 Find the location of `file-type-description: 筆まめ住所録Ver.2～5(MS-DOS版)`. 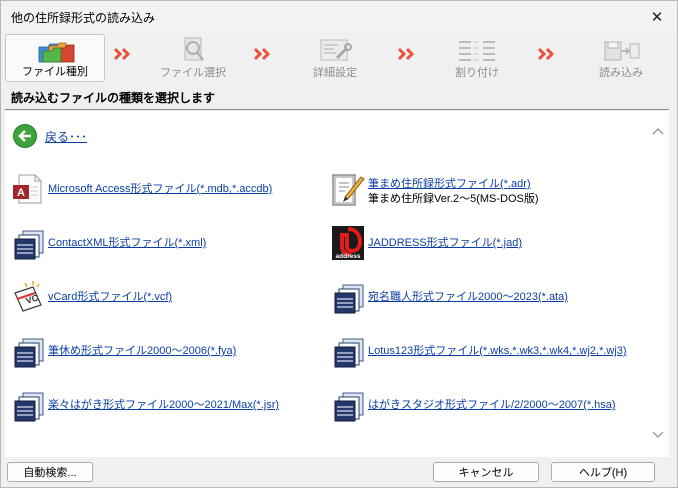

file-type-description: 筆まめ住所録Ver.2～5(MS-DOS版) is located at coordinates (453, 199).